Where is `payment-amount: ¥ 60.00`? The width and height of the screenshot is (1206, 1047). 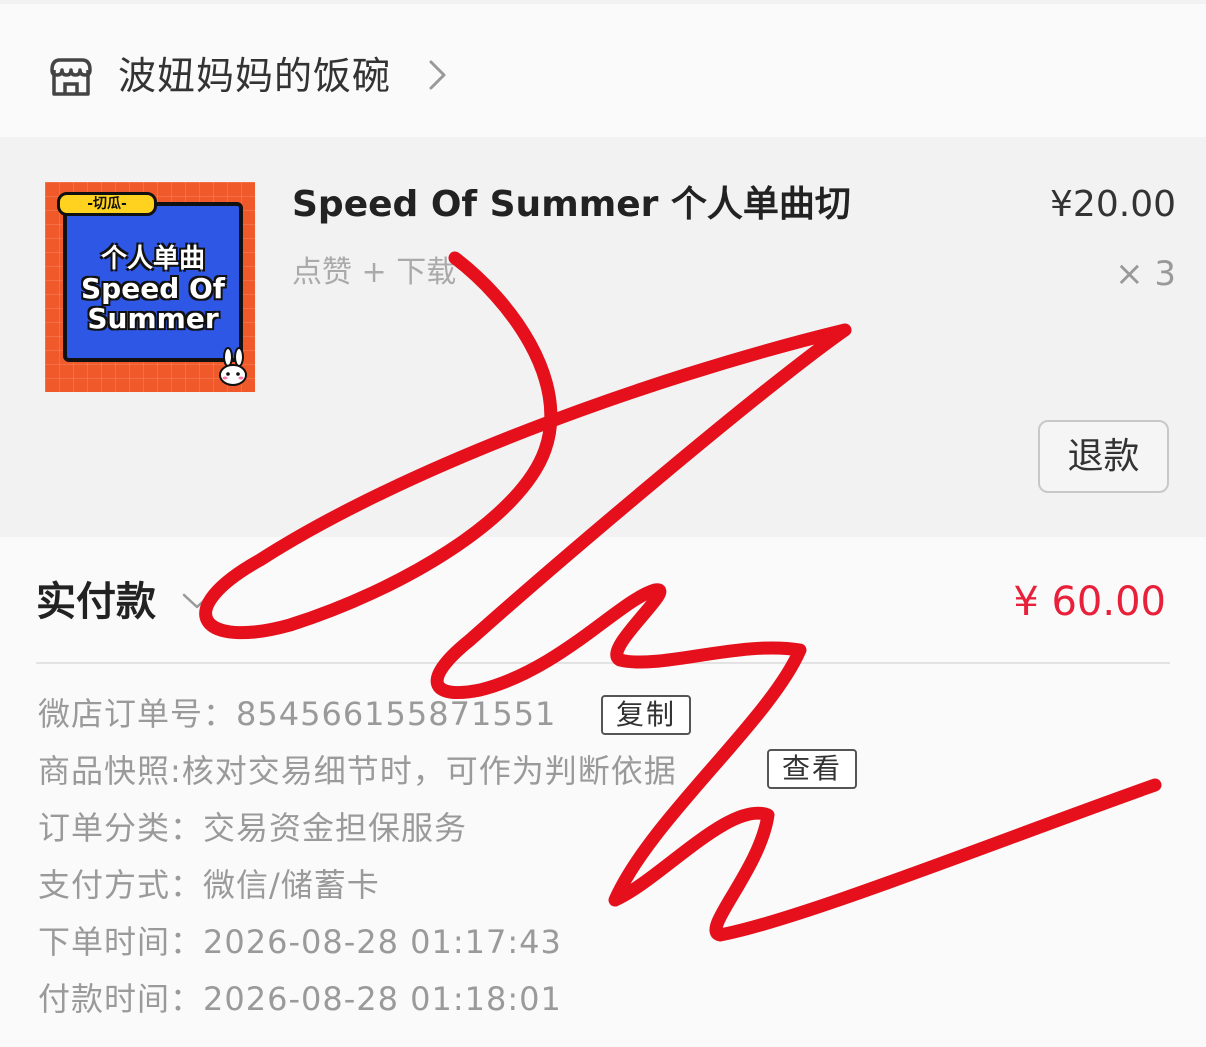 payment-amount: ¥ 60.00 is located at coordinates (1089, 602).